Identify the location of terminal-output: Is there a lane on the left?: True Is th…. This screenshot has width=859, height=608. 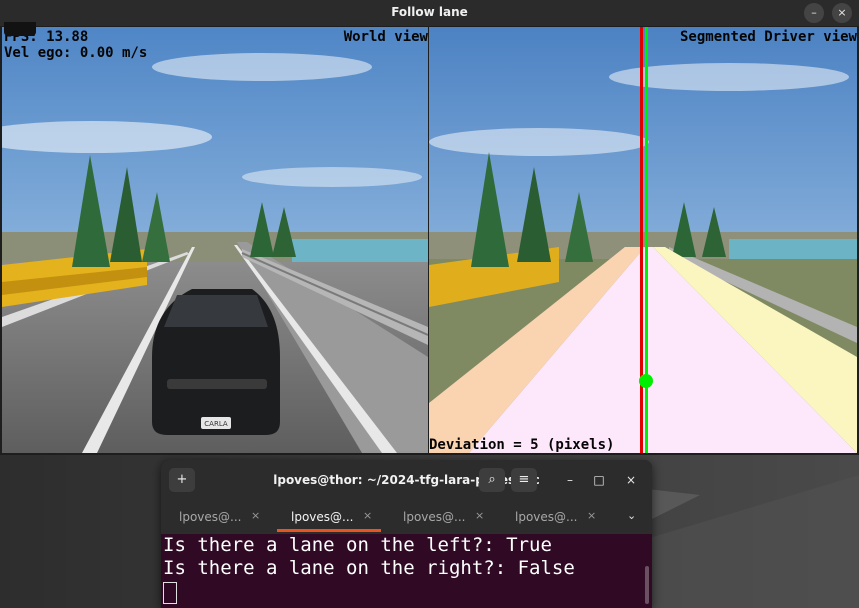
(406, 571).